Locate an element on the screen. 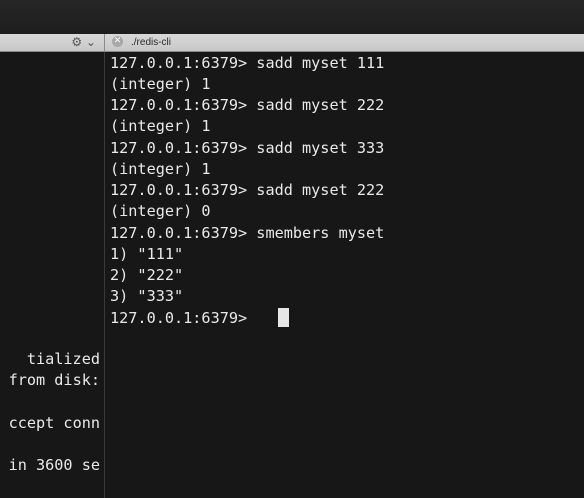 The height and width of the screenshot is (498, 584). tab-title: ./redis-cli is located at coordinates (151, 42).